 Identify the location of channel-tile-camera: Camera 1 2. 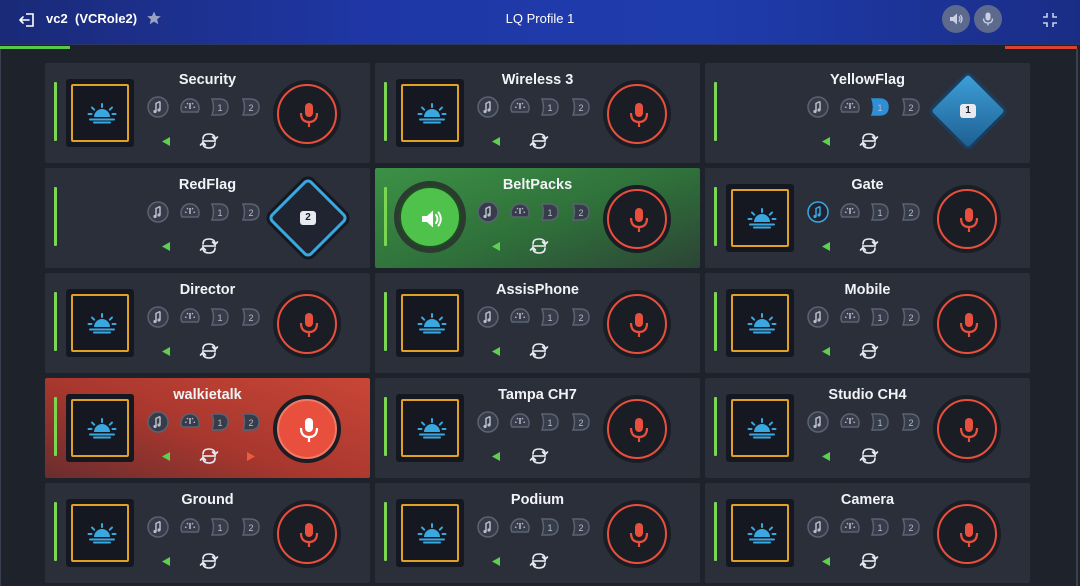
(867, 533).